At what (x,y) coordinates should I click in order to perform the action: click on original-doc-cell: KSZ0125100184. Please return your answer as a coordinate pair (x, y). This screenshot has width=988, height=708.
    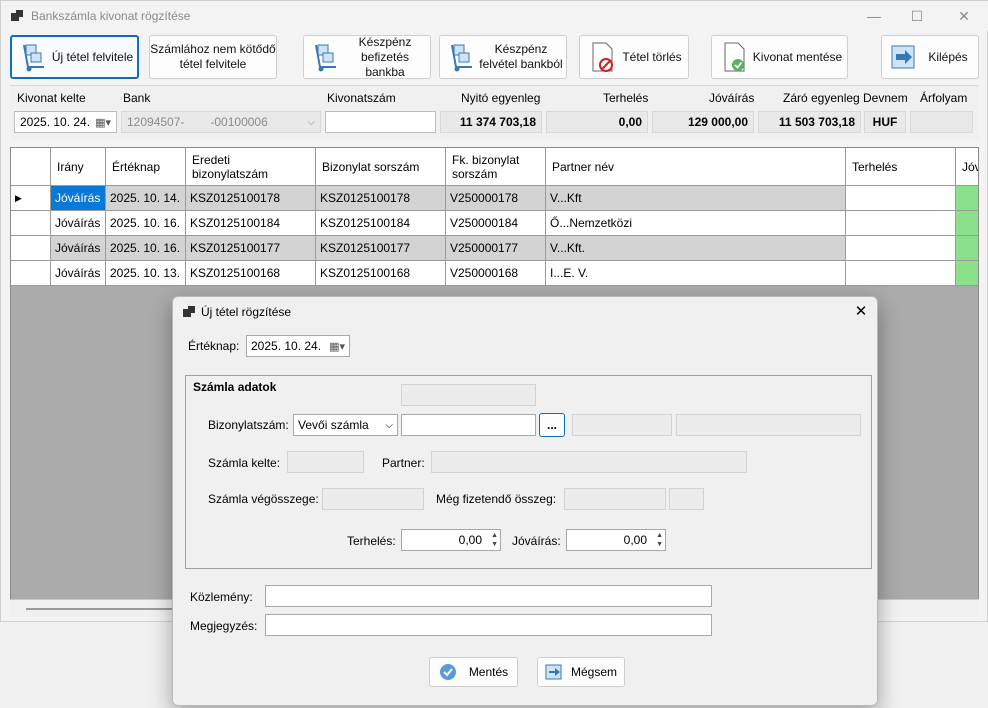
    Looking at the image, I should click on (251, 223).